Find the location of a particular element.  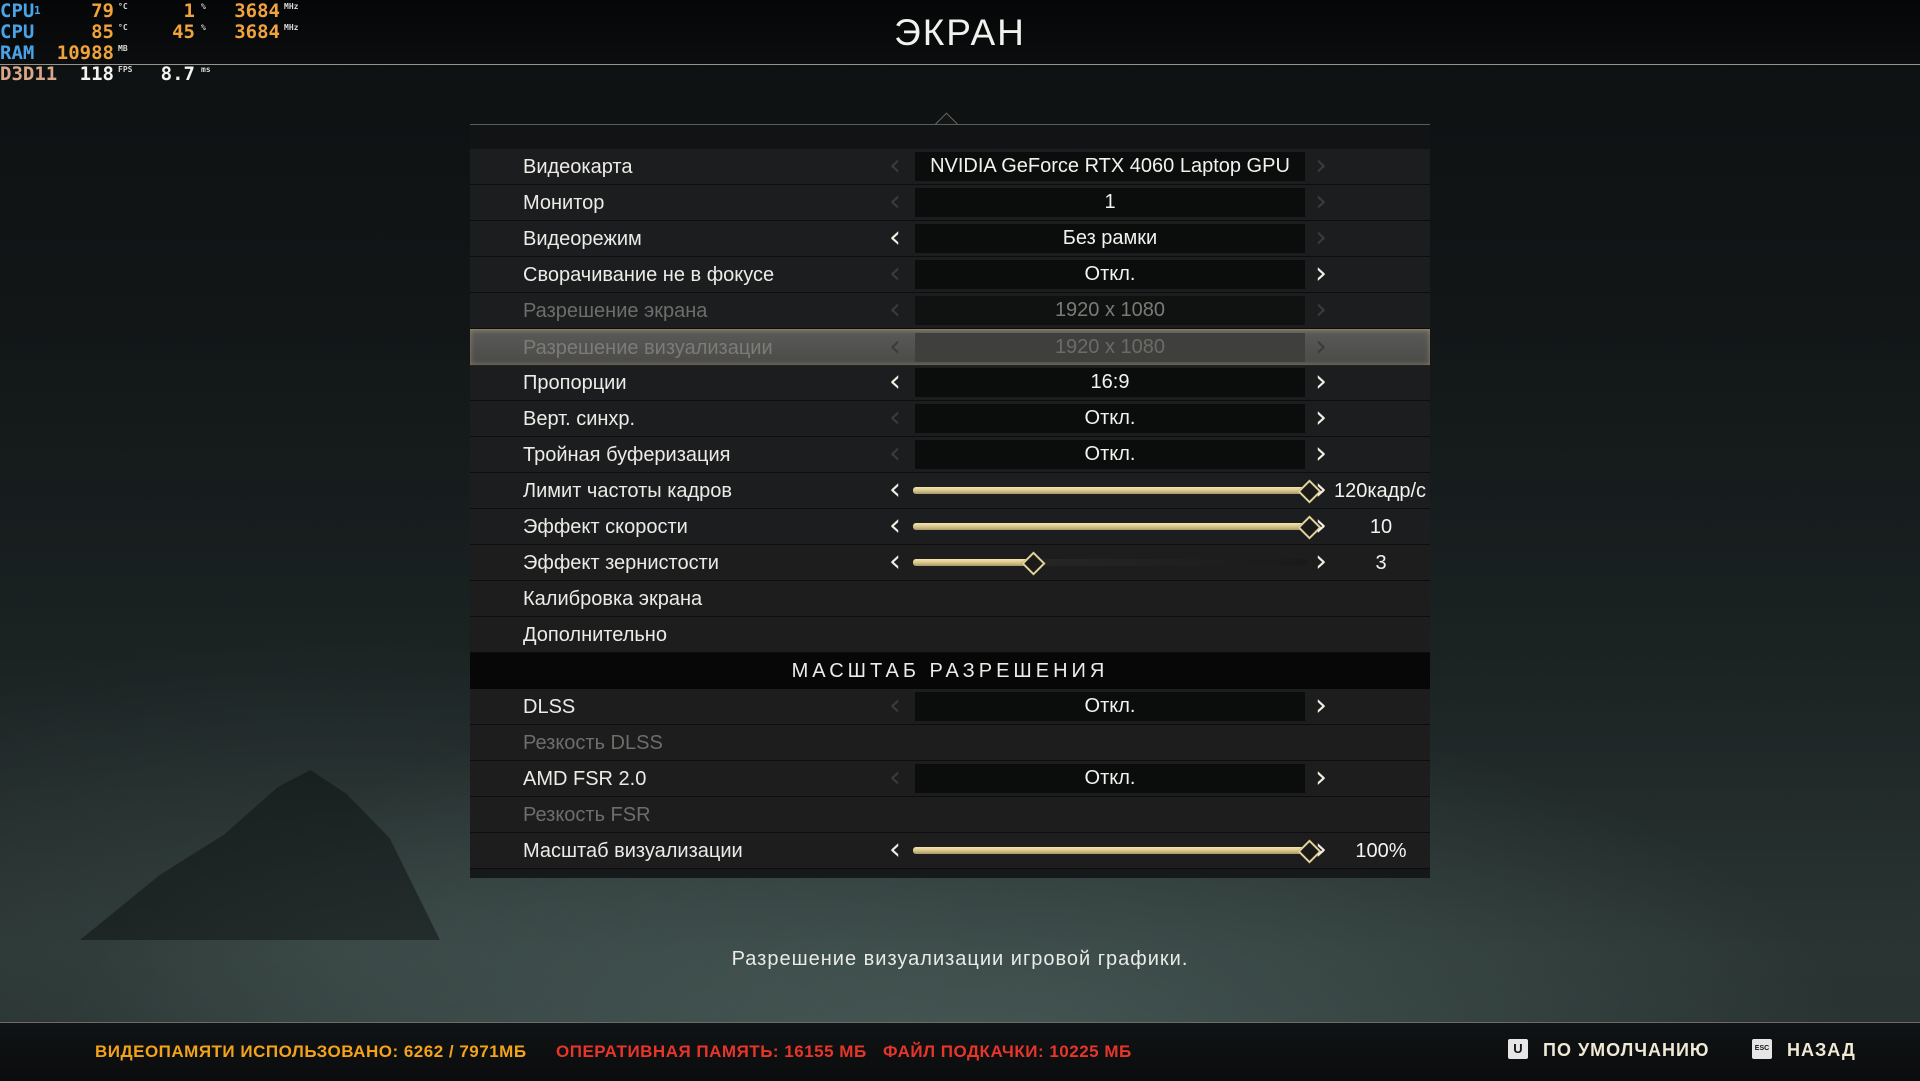

setting-label: Резкость FSR is located at coordinates (587, 815).